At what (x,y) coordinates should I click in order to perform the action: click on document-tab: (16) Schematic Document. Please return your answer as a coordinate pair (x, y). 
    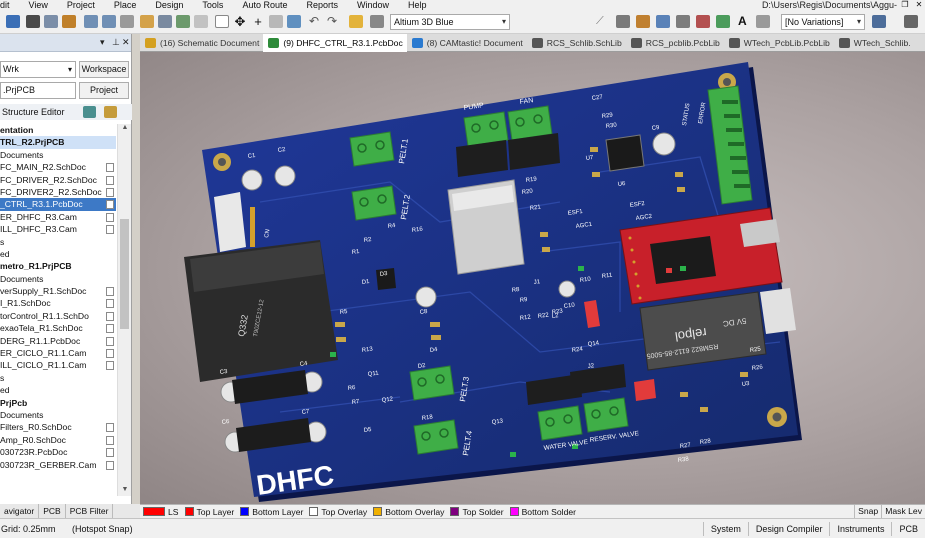
    Looking at the image, I should click on (201, 43).